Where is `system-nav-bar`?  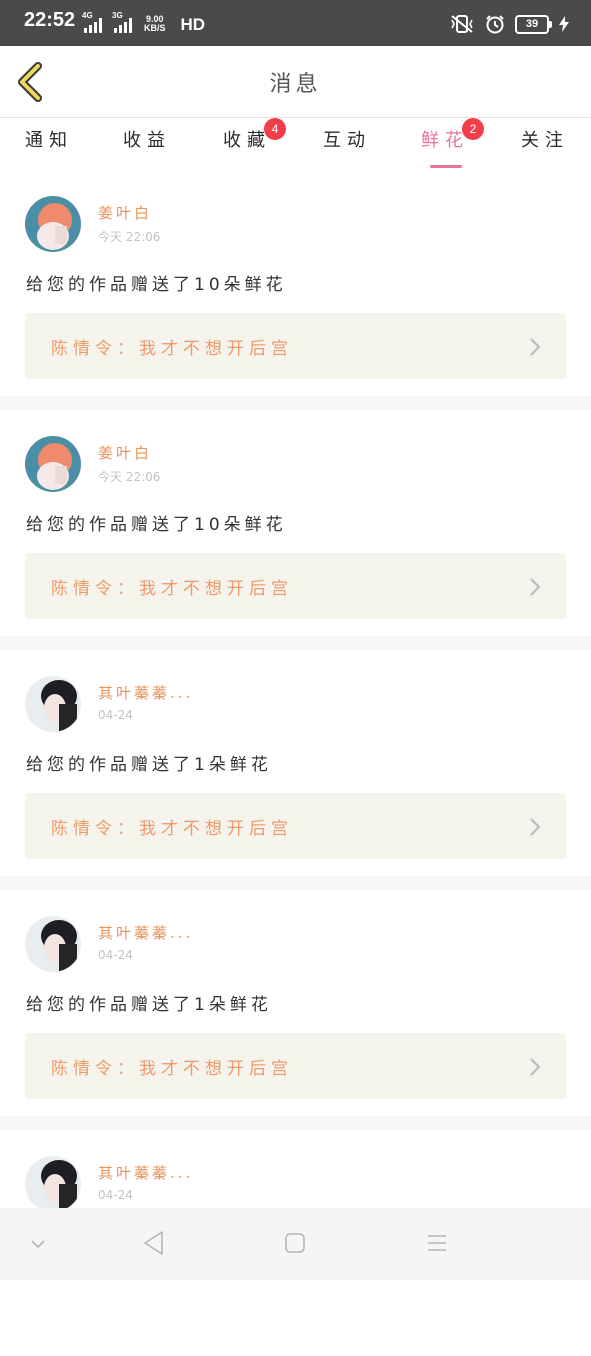 system-nav-bar is located at coordinates (295, 1244).